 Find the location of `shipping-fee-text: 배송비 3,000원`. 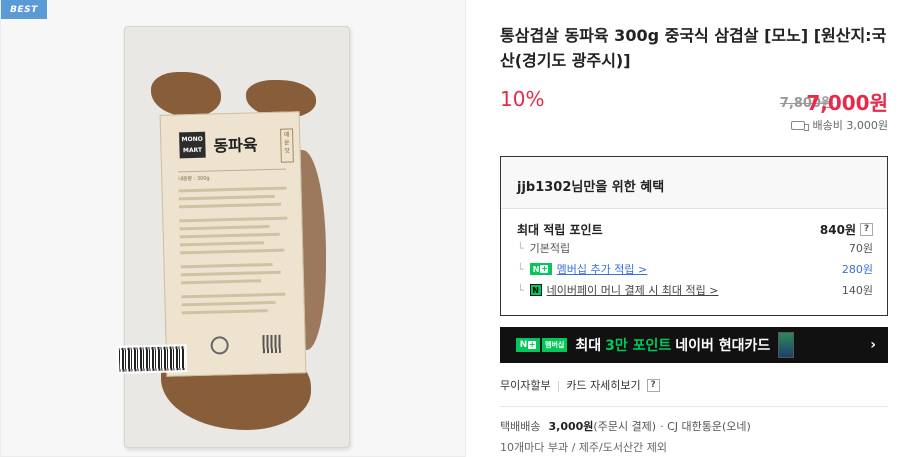

shipping-fee-text: 배송비 3,000원 is located at coordinates (850, 125).